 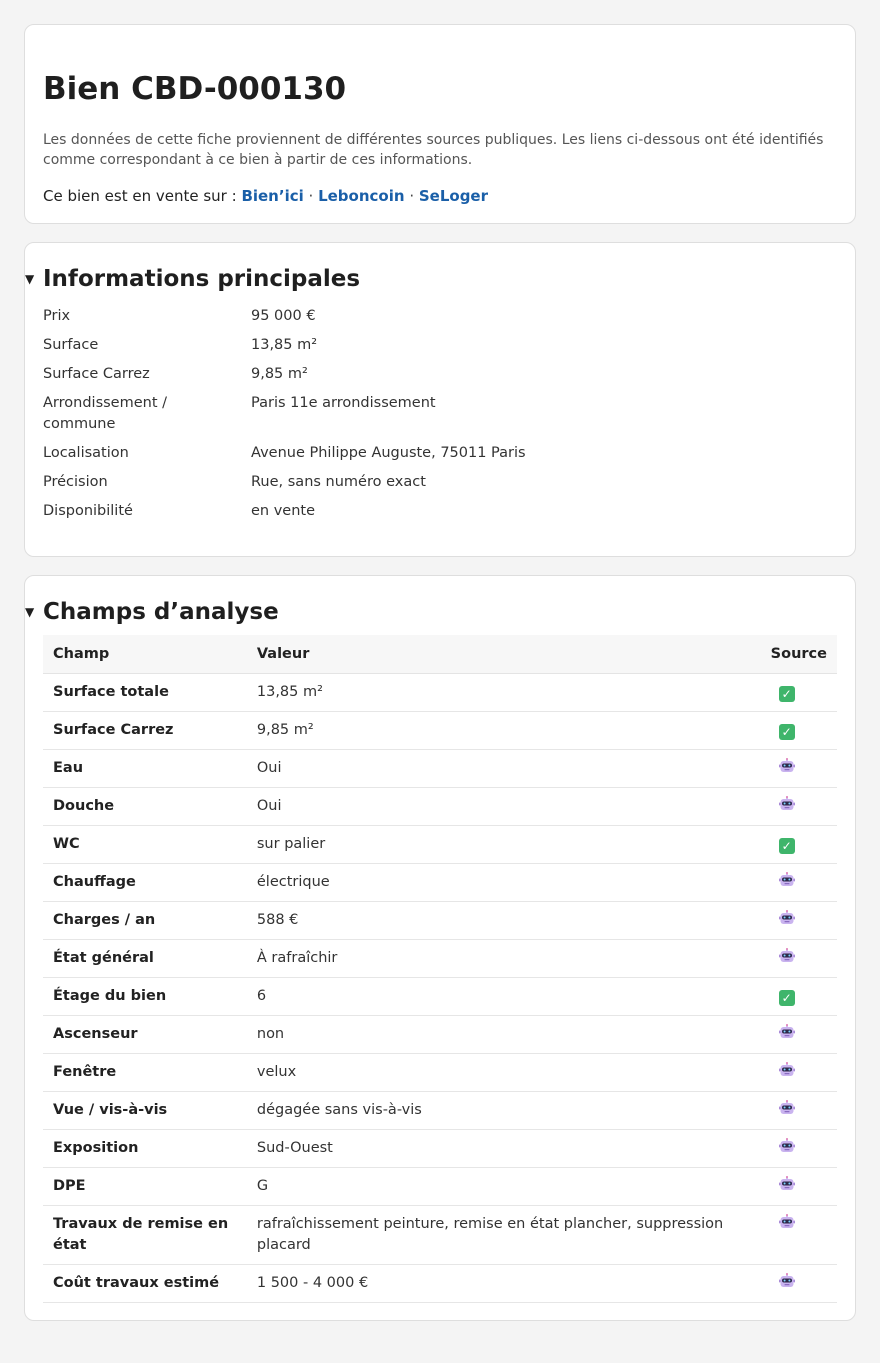 I want to click on main-info-toggle: ▼ Informations principales, so click(x=192, y=279).